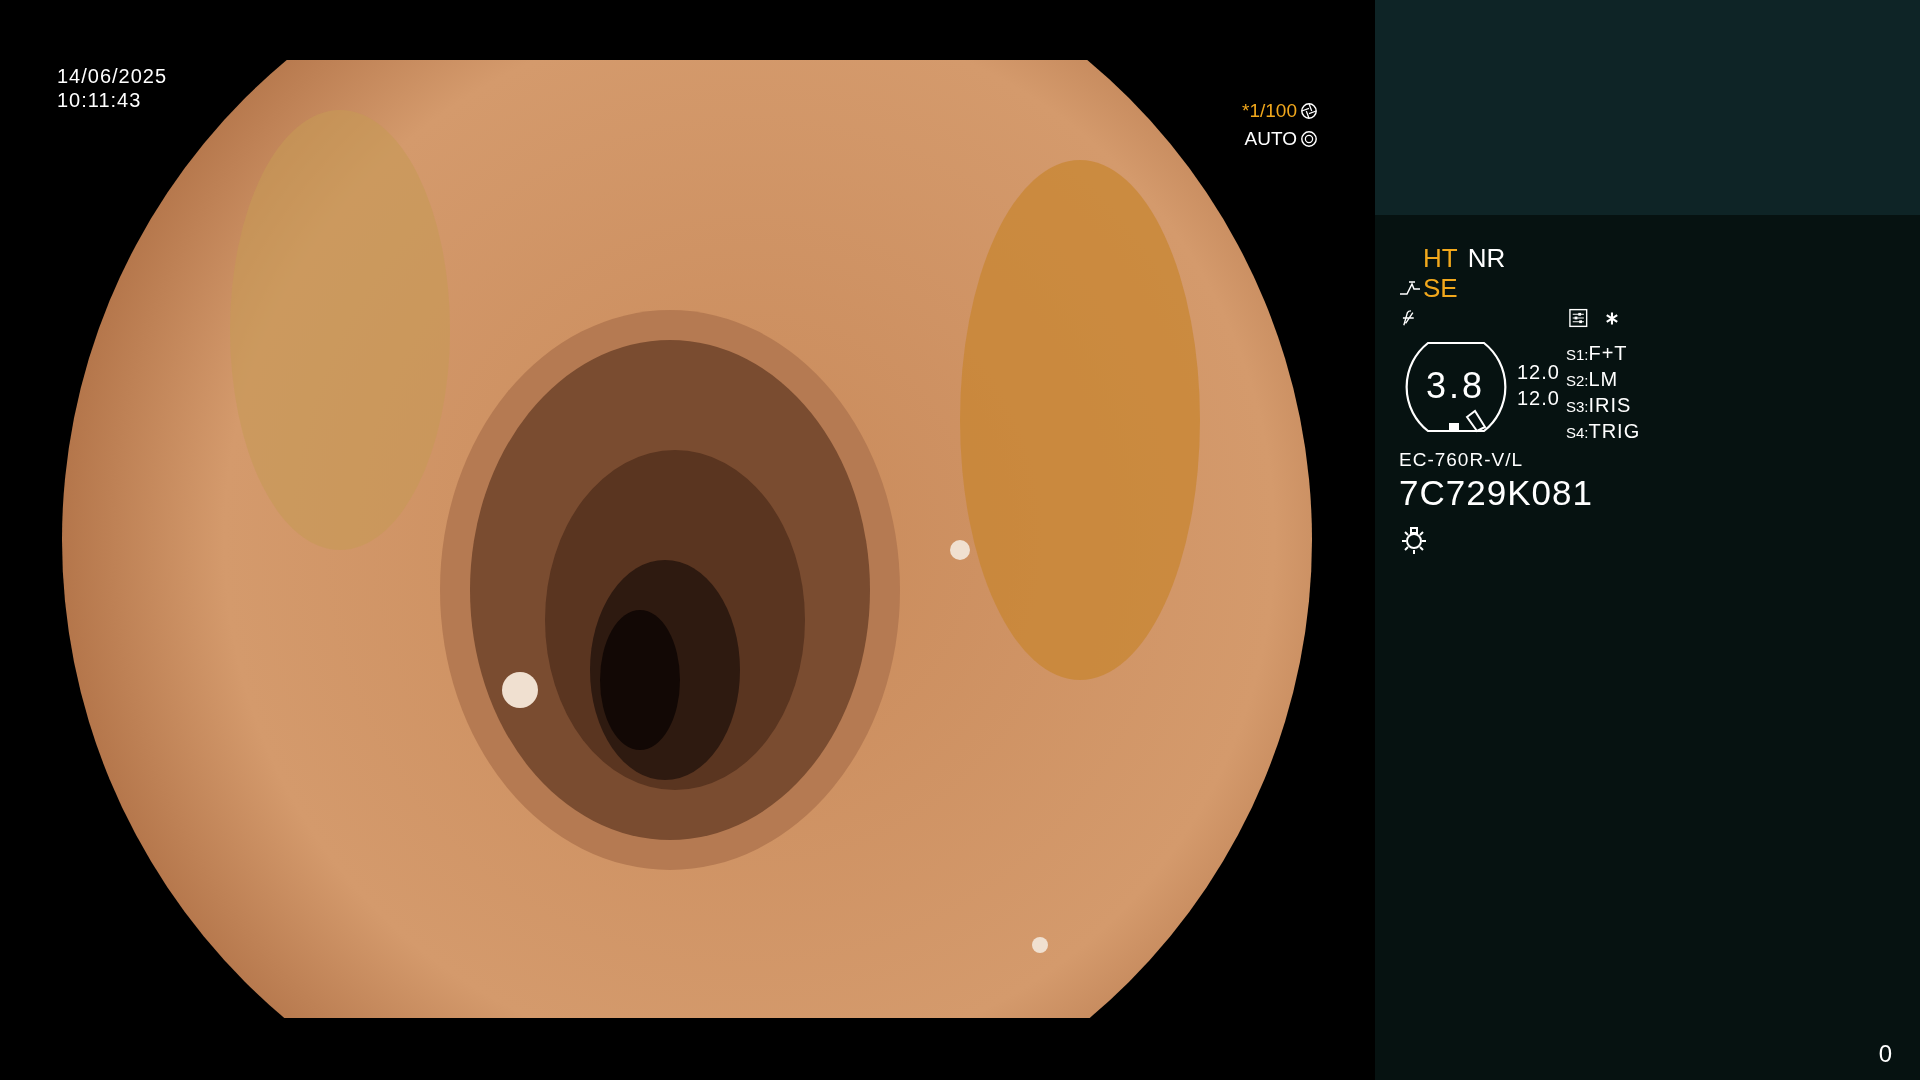 This screenshot has height=1080, width=1920. I want to click on switch-value: LM, so click(1603, 379).